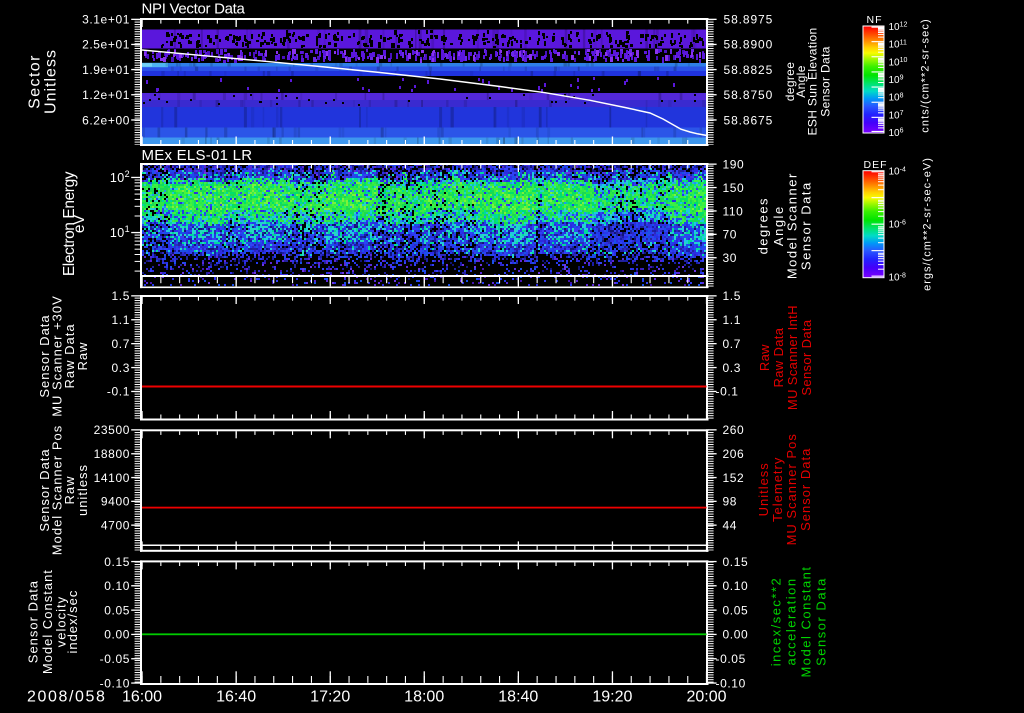  What do you see at coordinates (106, 95) in the screenshot?
I see `svg-text: 1.2e+01` at bounding box center [106, 95].